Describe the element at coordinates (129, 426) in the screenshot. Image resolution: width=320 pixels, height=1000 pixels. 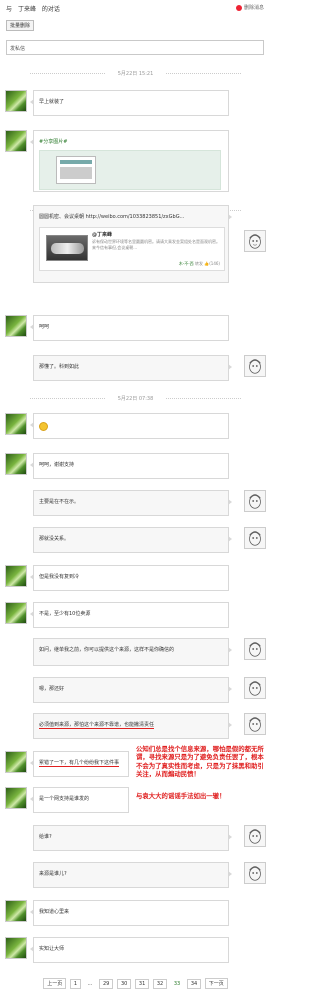
I see `message-bubble` at that location.